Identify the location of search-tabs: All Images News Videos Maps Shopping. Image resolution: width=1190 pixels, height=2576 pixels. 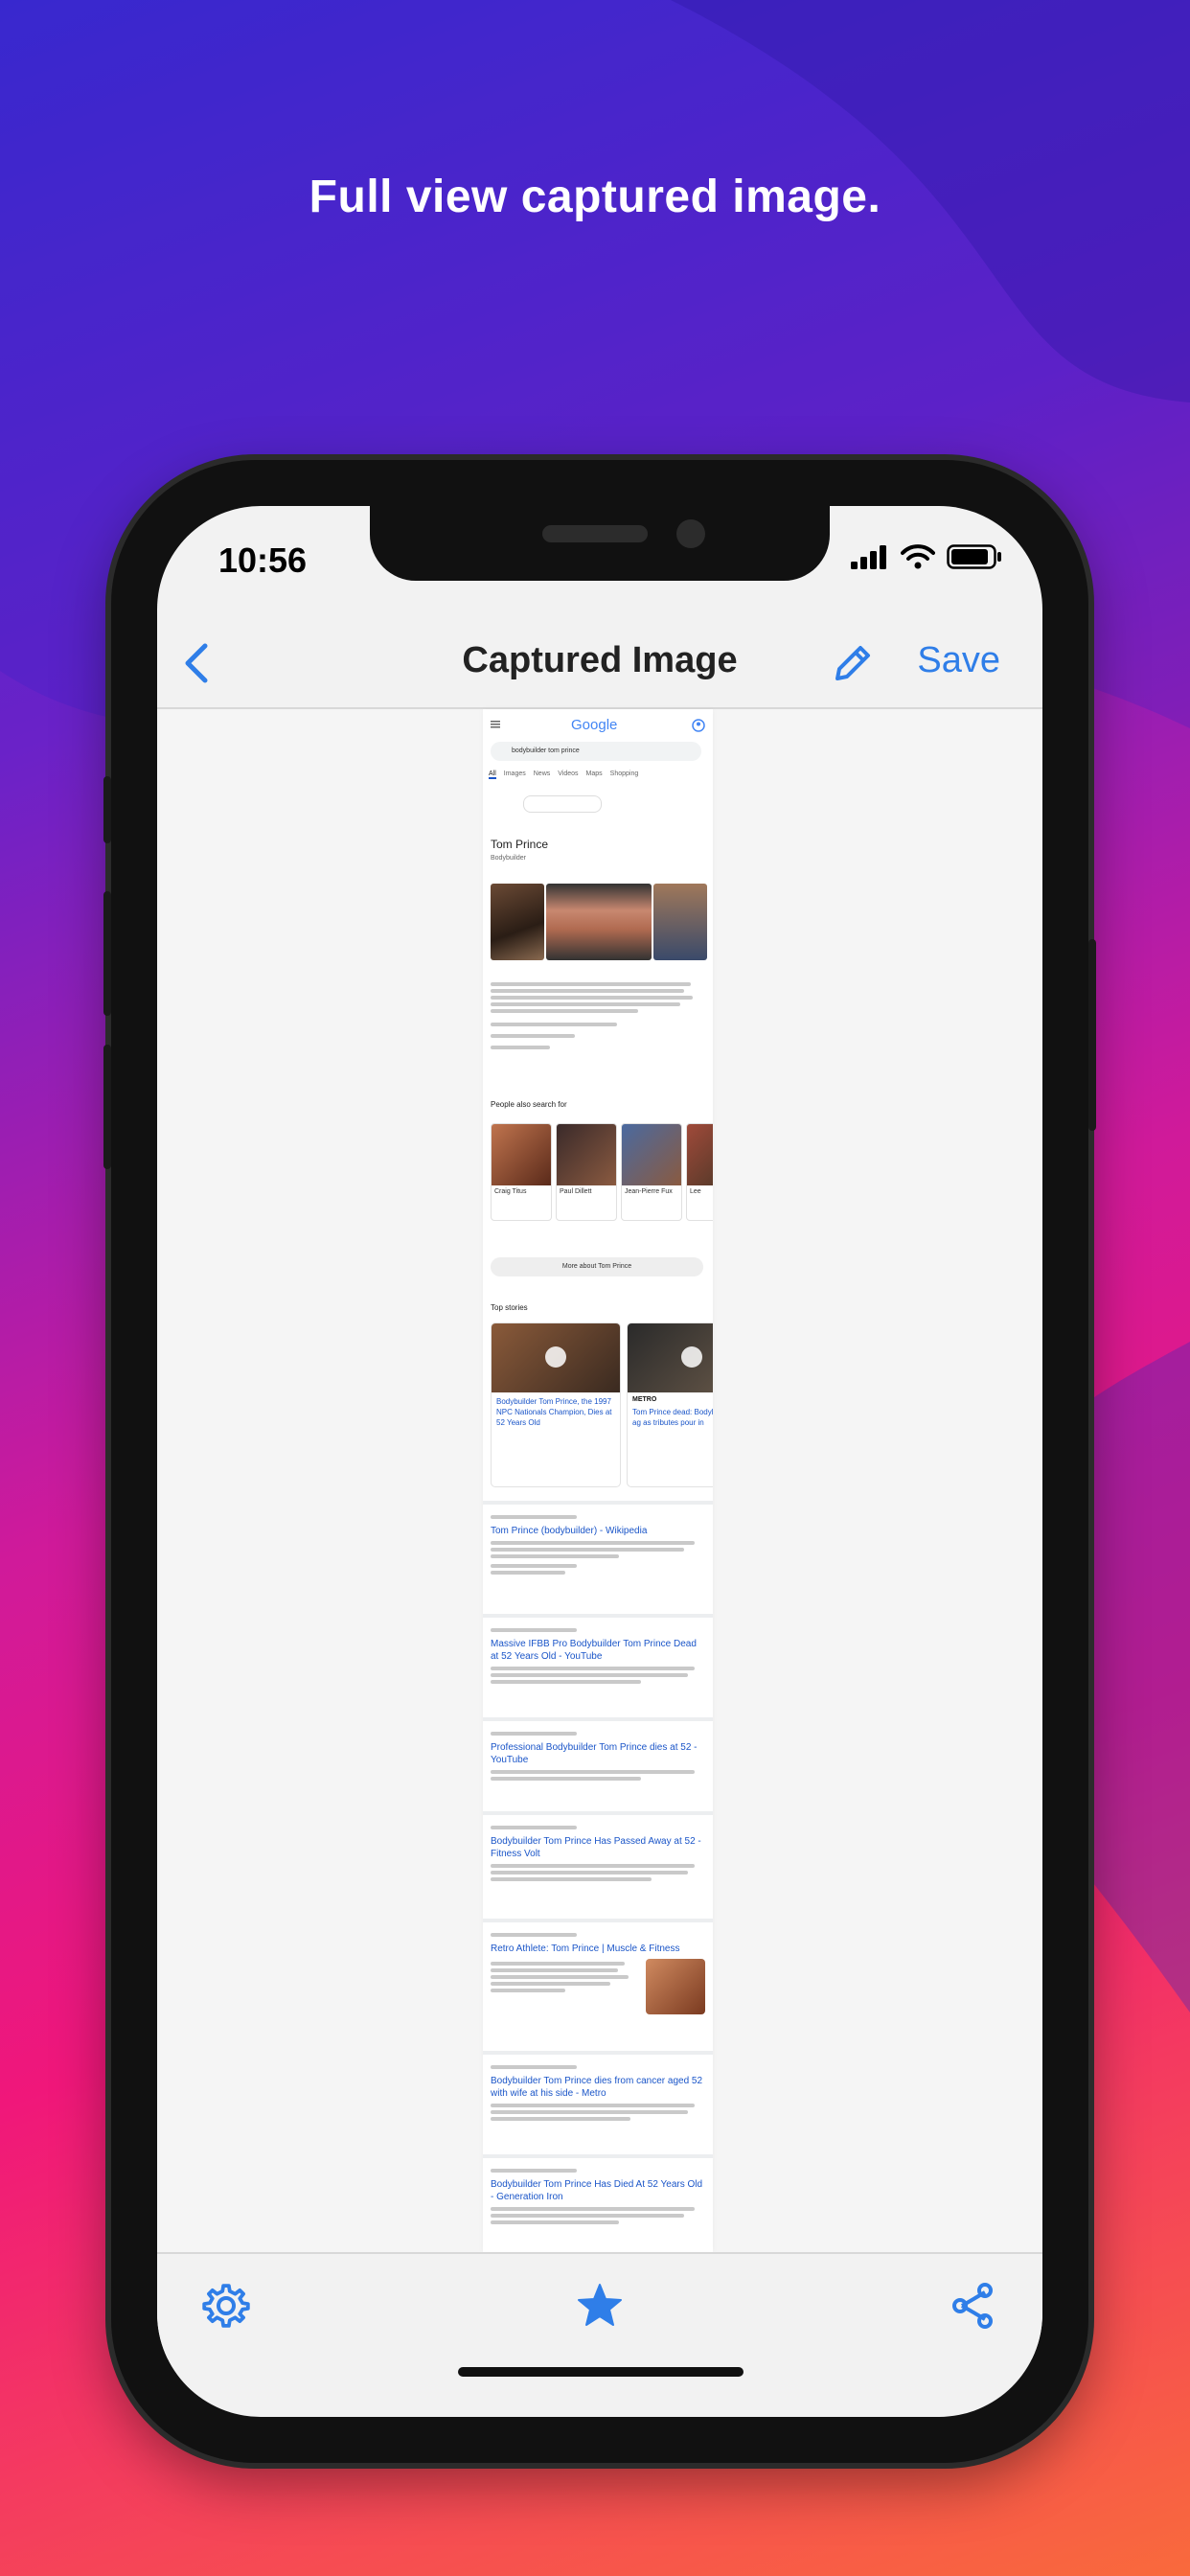
(599, 774).